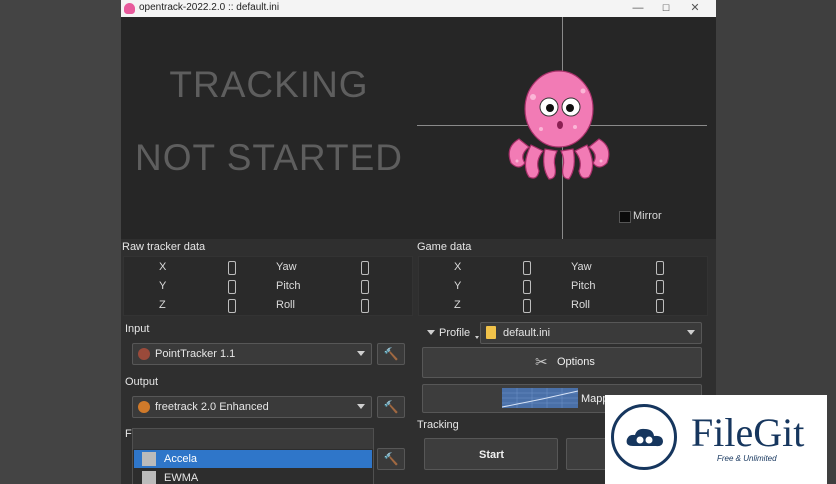 Image resolution: width=836 pixels, height=484 pixels. What do you see at coordinates (253, 459) in the screenshot?
I see `filter-option-accela: Accela` at bounding box center [253, 459].